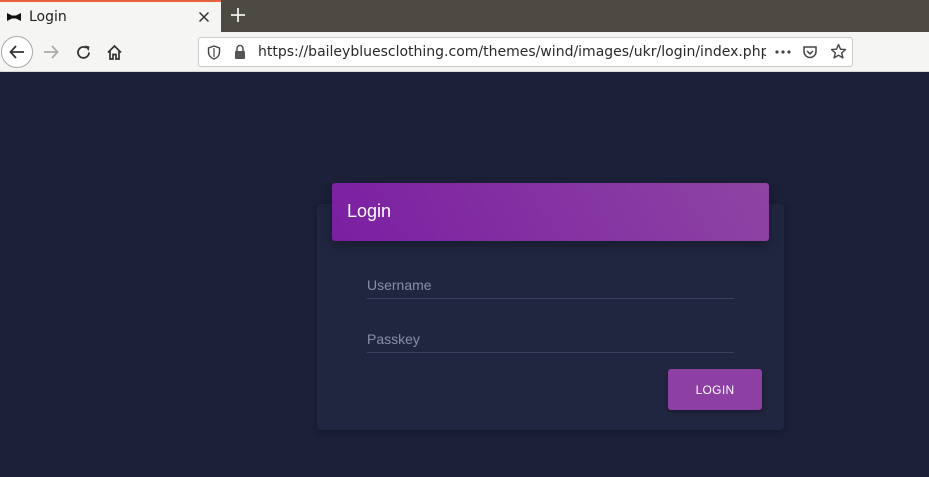 The height and width of the screenshot is (477, 929). I want to click on login-card-header: Login, so click(550, 212).